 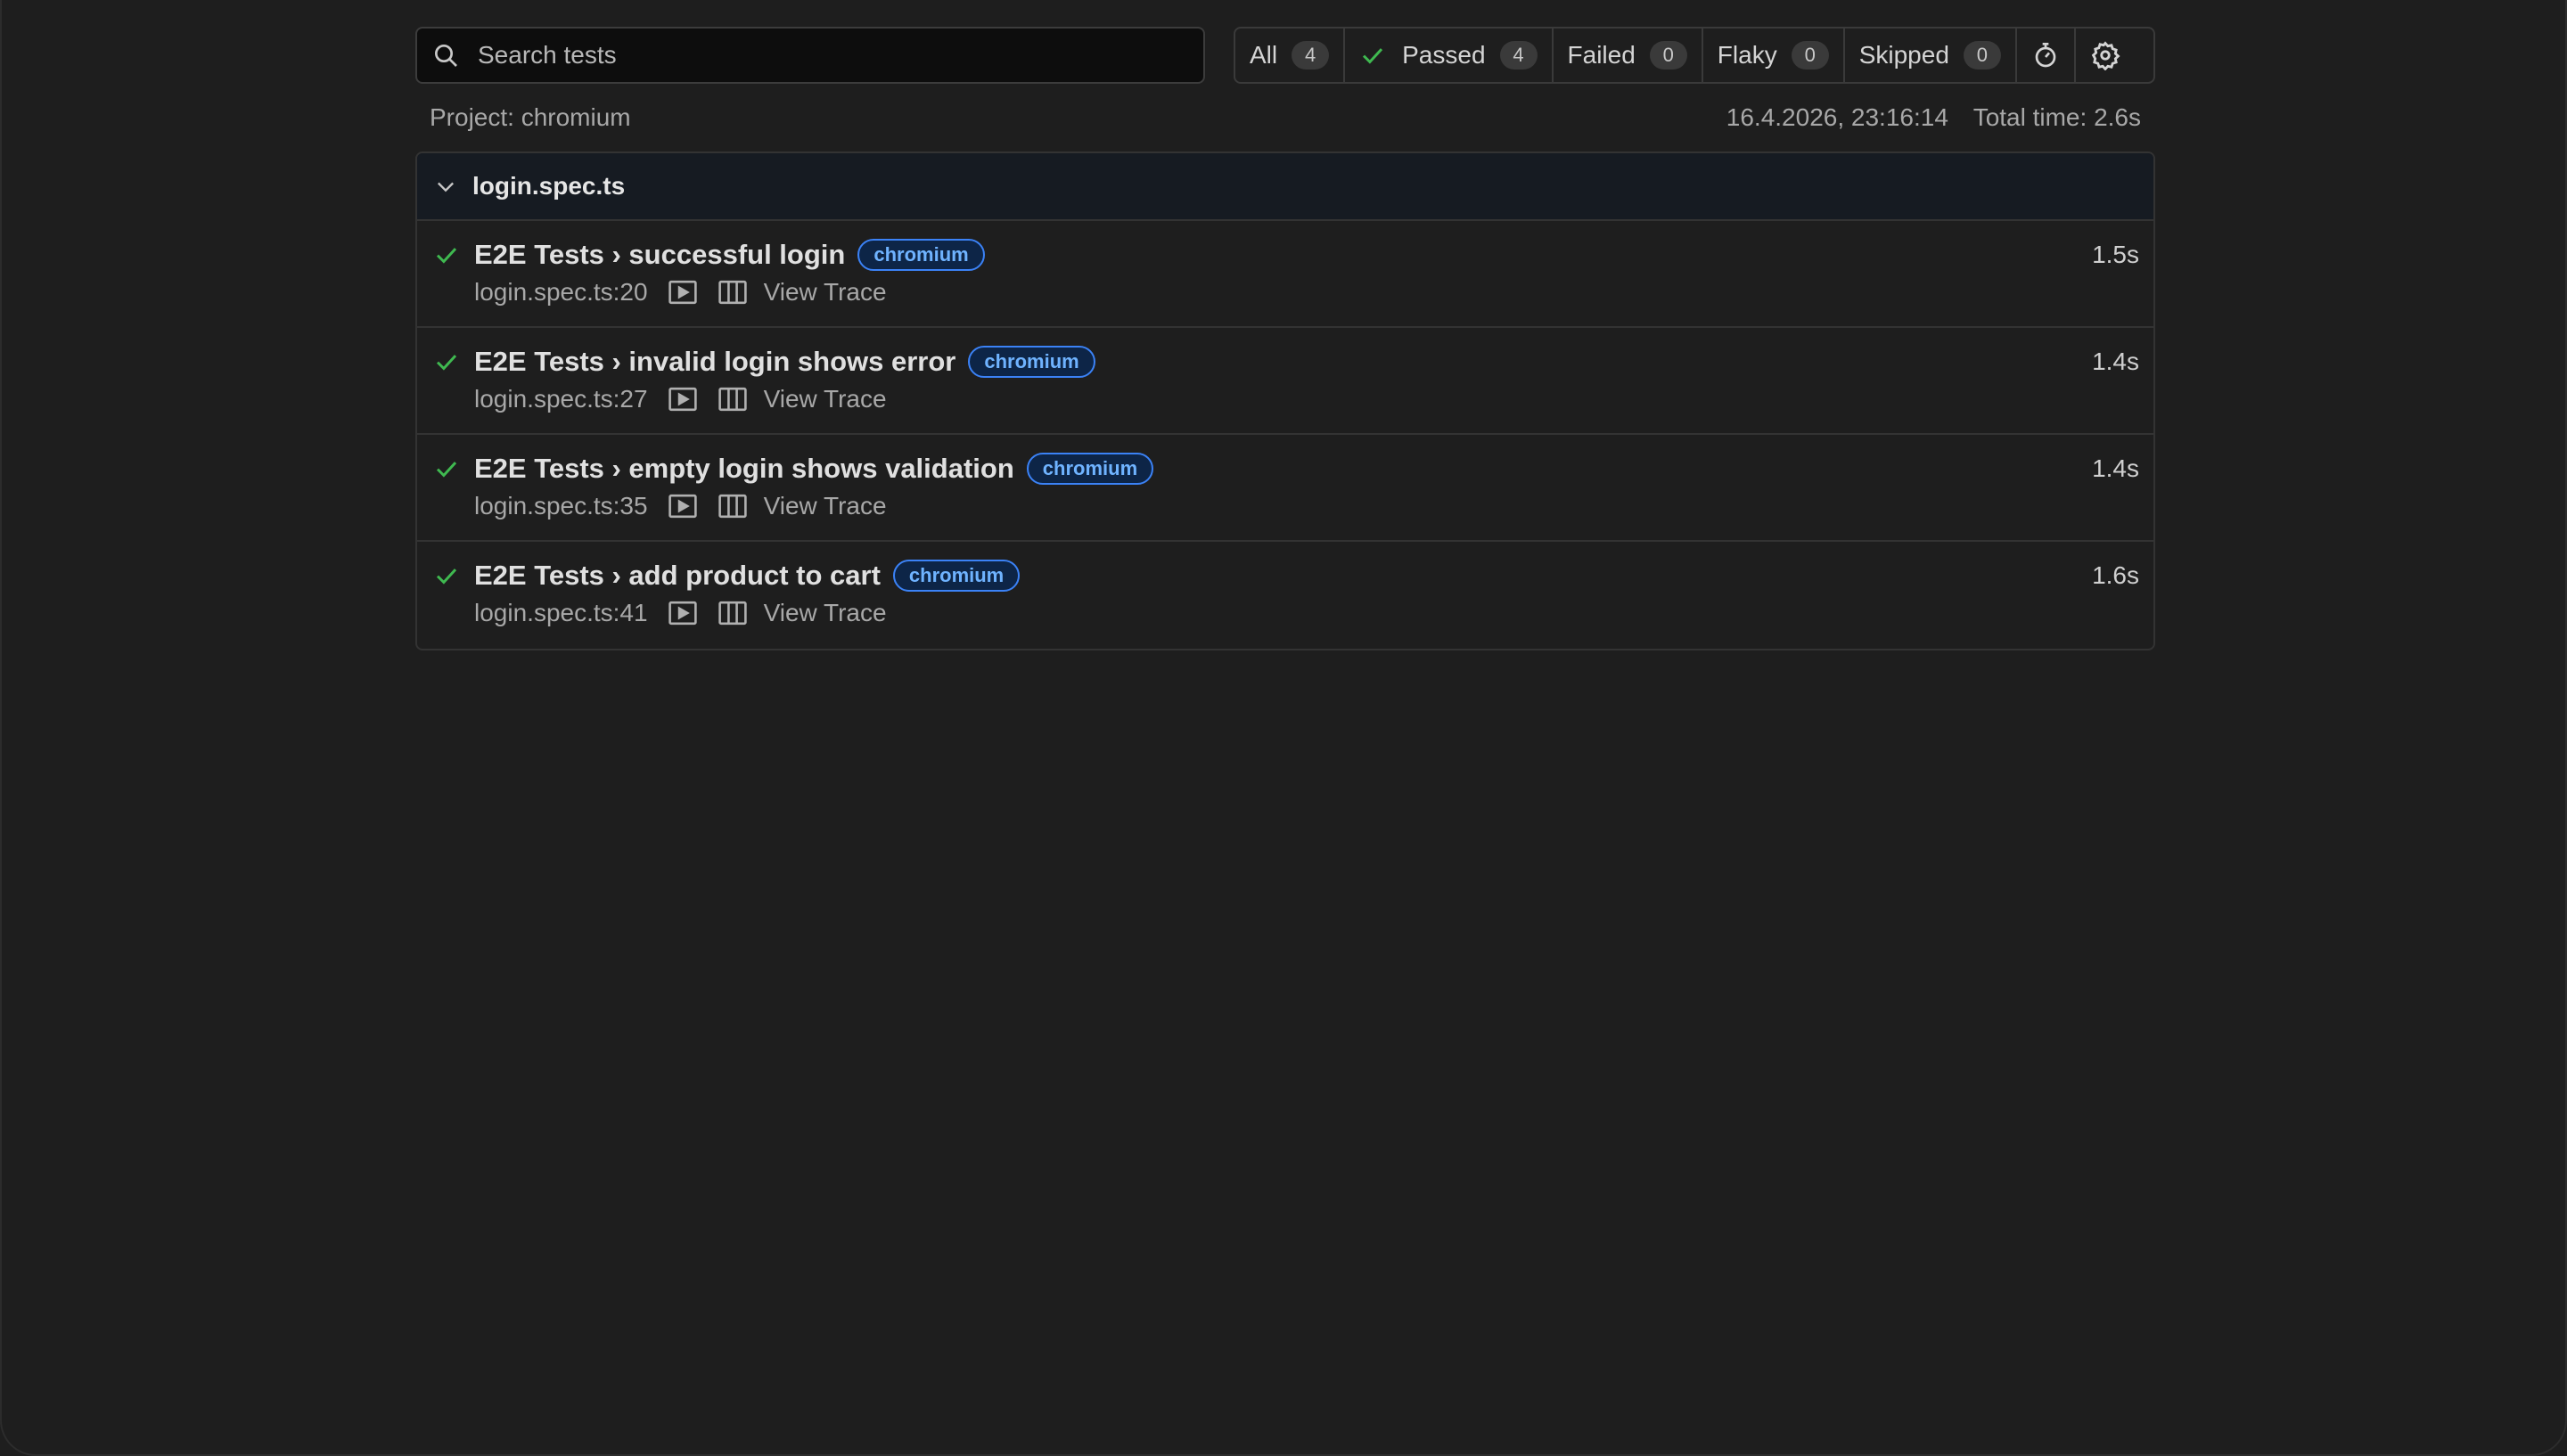 What do you see at coordinates (561, 292) in the screenshot?
I see `test-location: login.spec.ts:20` at bounding box center [561, 292].